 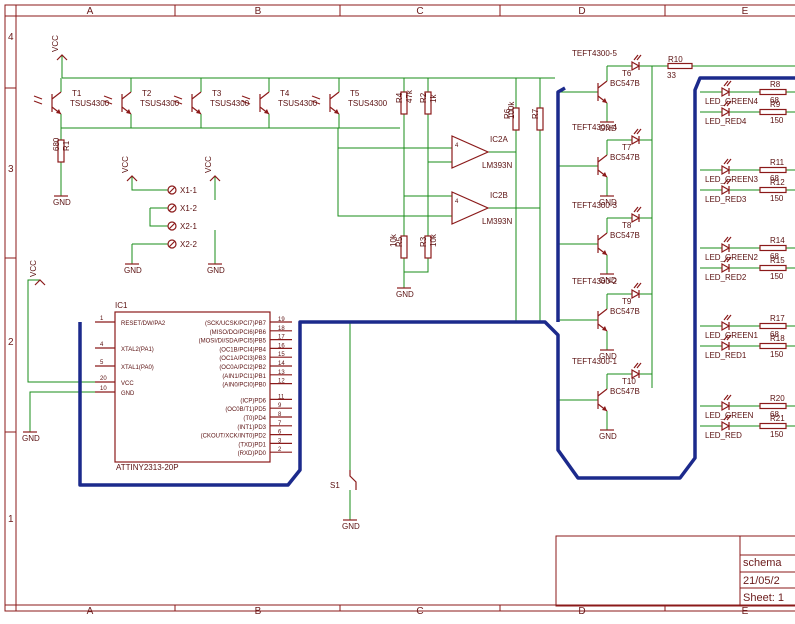 I want to click on comparator-ref: IC2A, so click(x=499, y=139).